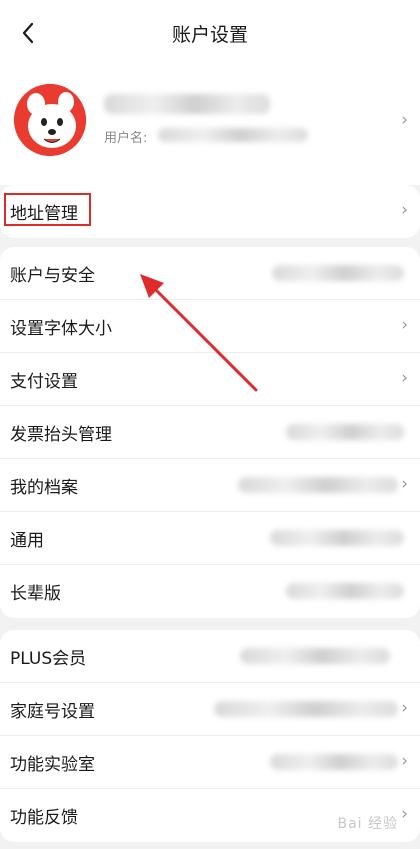 The height and width of the screenshot is (849, 420). Describe the element at coordinates (27, 541) in the screenshot. I see `row-label: 通用` at that location.